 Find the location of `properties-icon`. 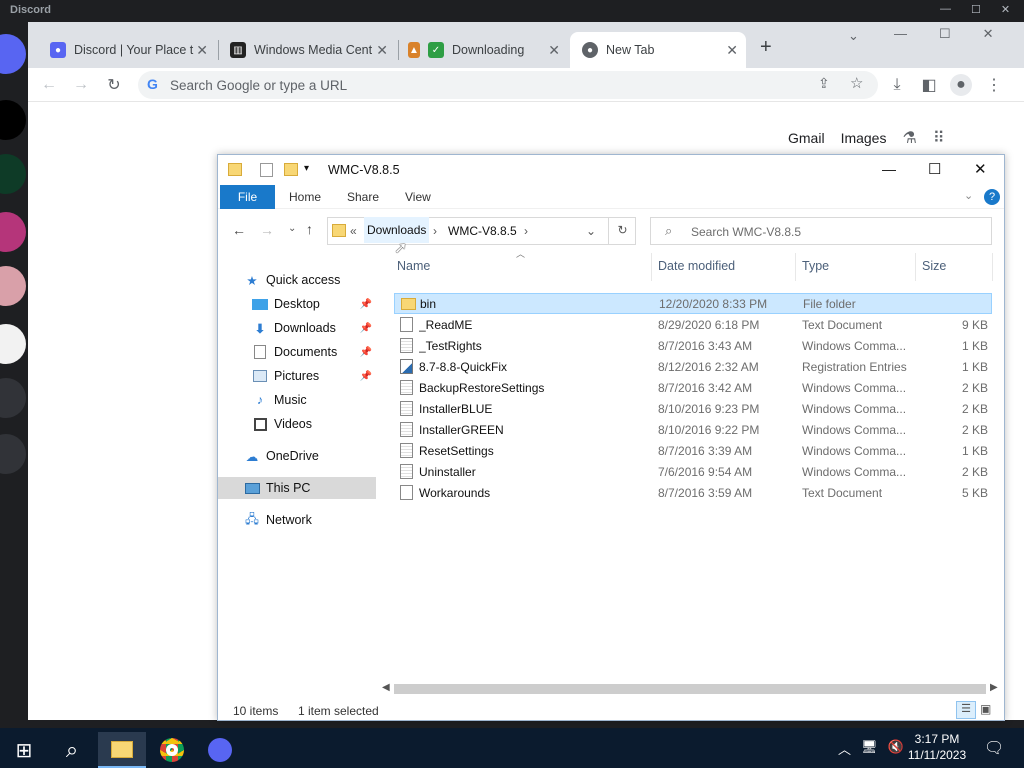

properties-icon is located at coordinates (266, 170).